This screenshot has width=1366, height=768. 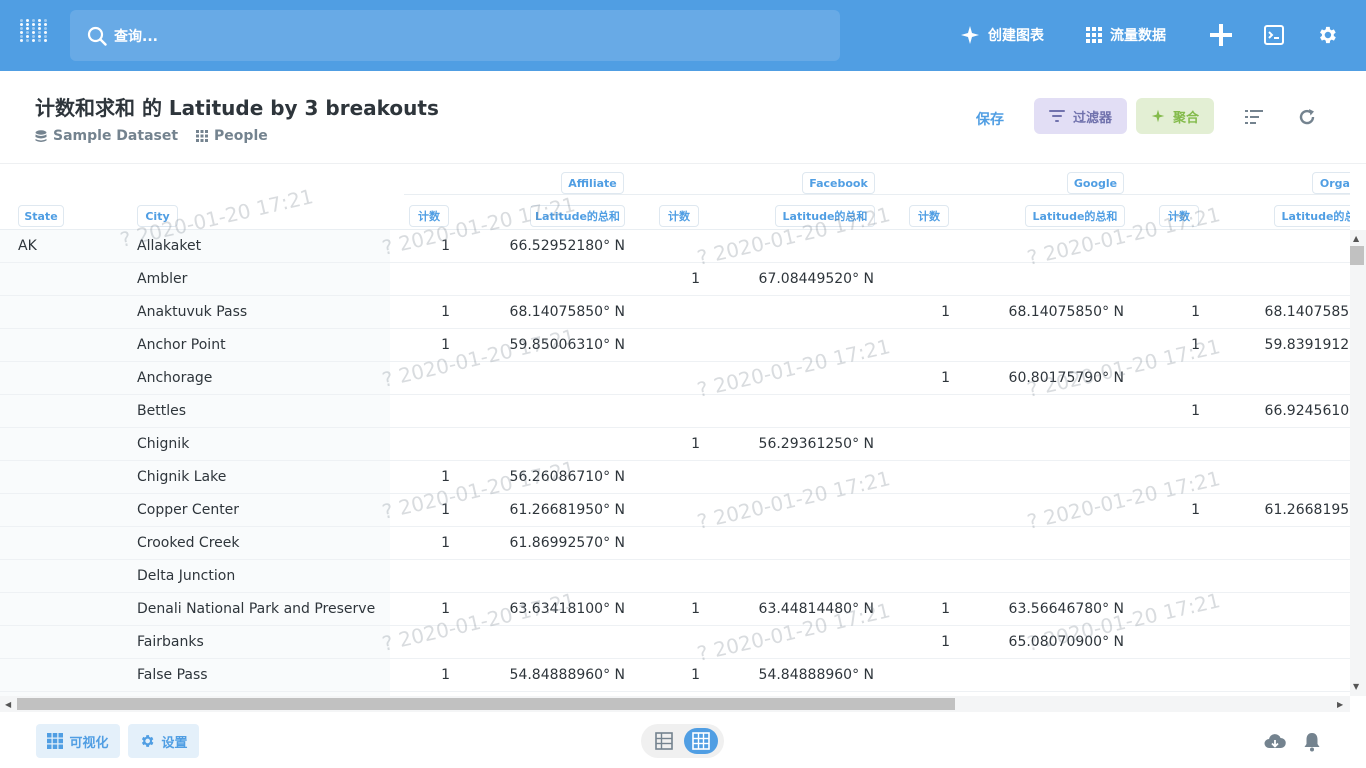 What do you see at coordinates (1327, 35) in the screenshot?
I see `settings-button` at bounding box center [1327, 35].